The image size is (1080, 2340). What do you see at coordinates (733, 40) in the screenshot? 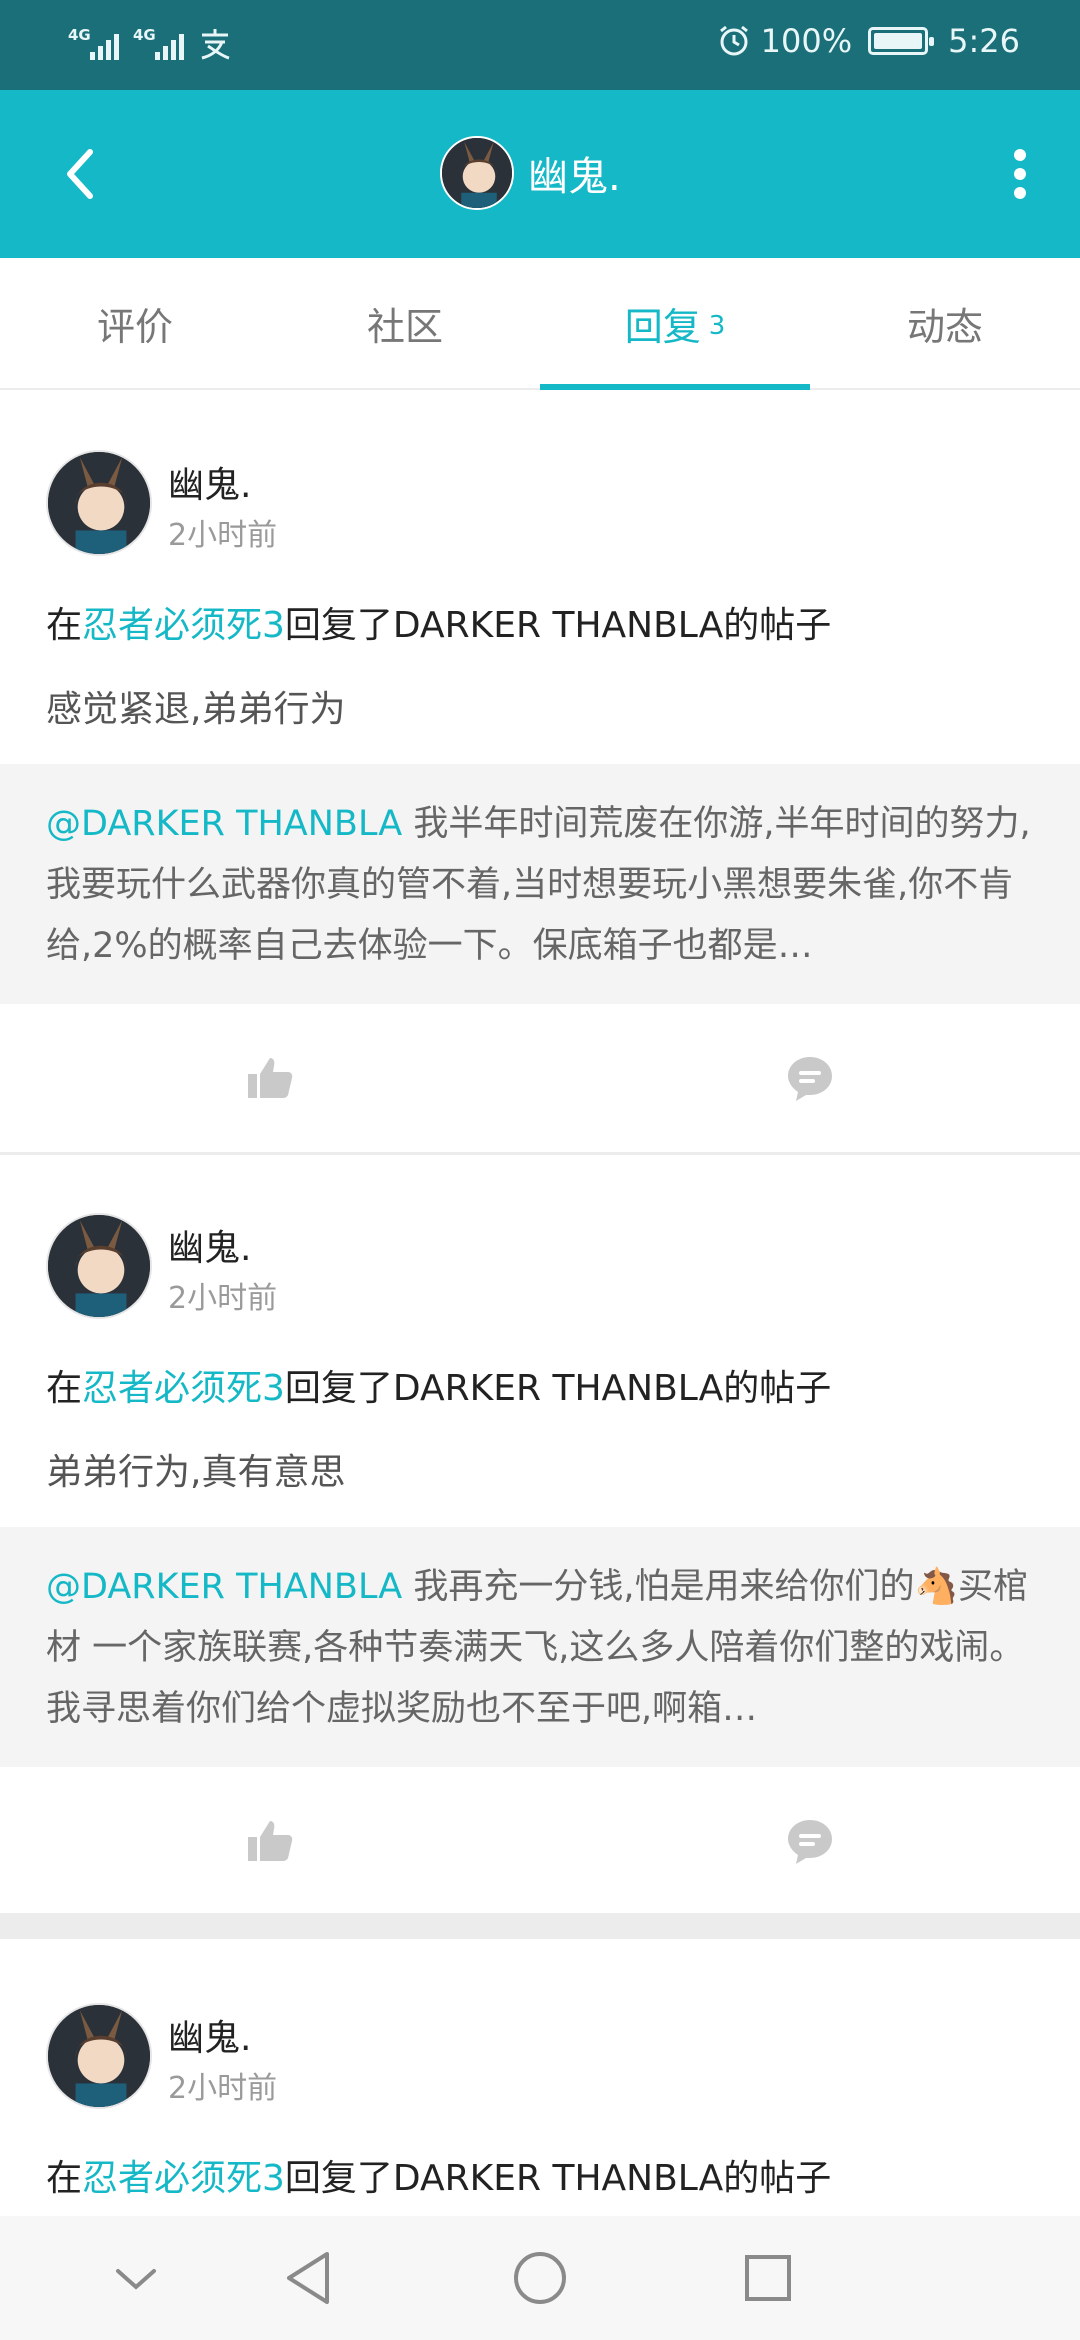
I see `alarm-icon` at bounding box center [733, 40].